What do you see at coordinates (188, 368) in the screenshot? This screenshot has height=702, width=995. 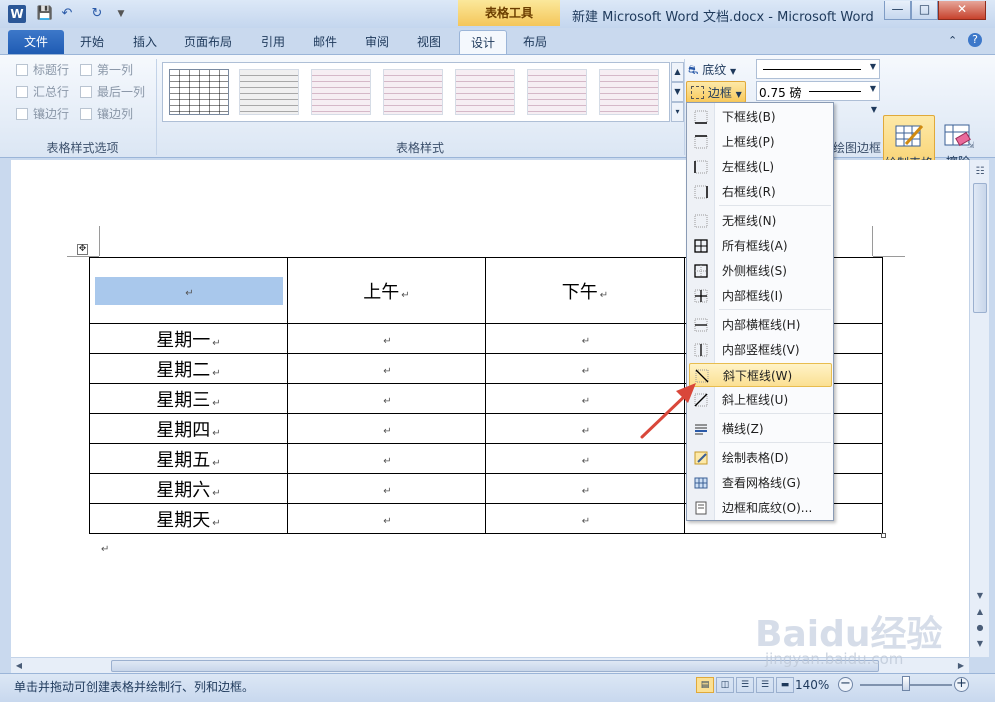 I see `table-cell-day: 星期二 ↵` at bounding box center [188, 368].